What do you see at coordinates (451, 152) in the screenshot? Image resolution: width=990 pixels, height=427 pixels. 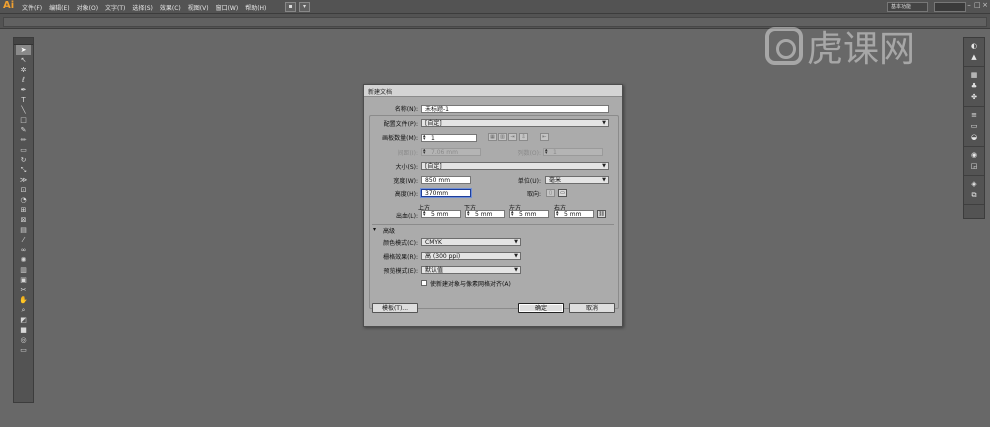 I see `spacing-field: ▴ ▾ 7.06 mm` at bounding box center [451, 152].